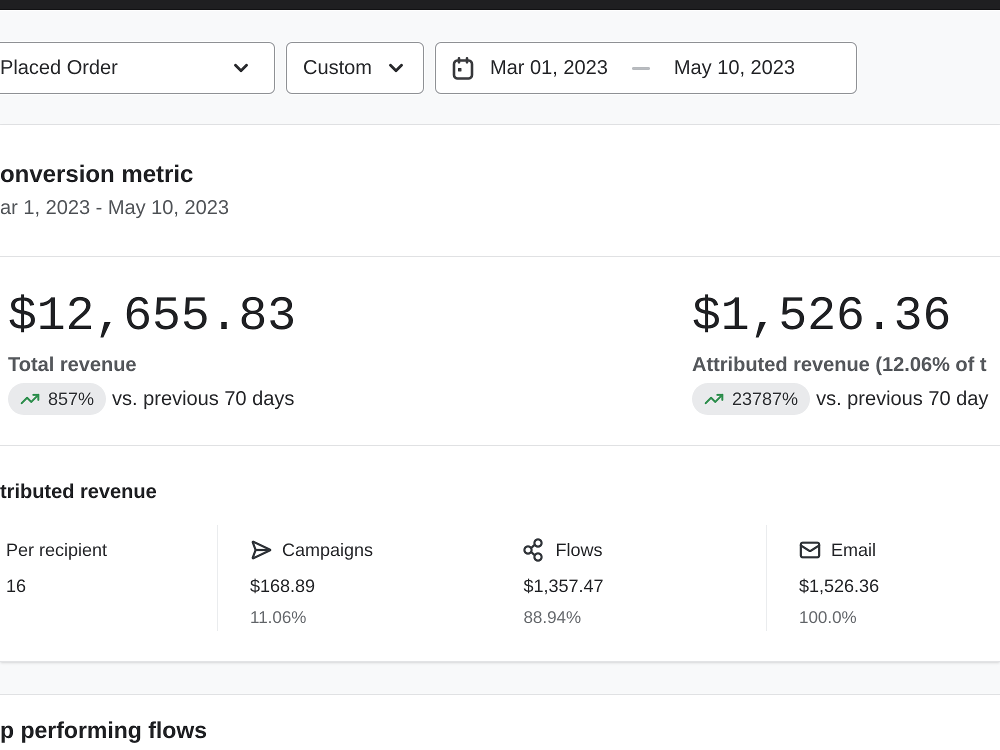 Image resolution: width=1000 pixels, height=750 pixels. Describe the element at coordinates (839, 586) in the screenshot. I see `stat-value: $1,526.36` at that location.